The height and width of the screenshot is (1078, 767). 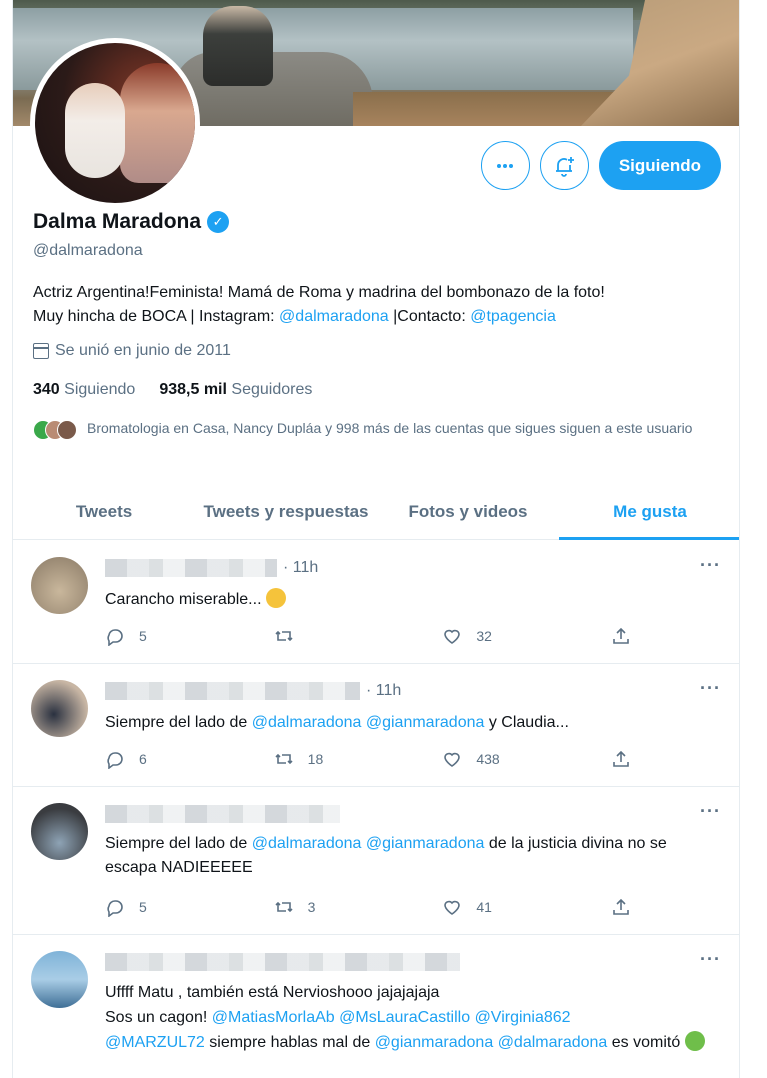 I want to click on verified-badge-icon: ✓, so click(x=218, y=222).